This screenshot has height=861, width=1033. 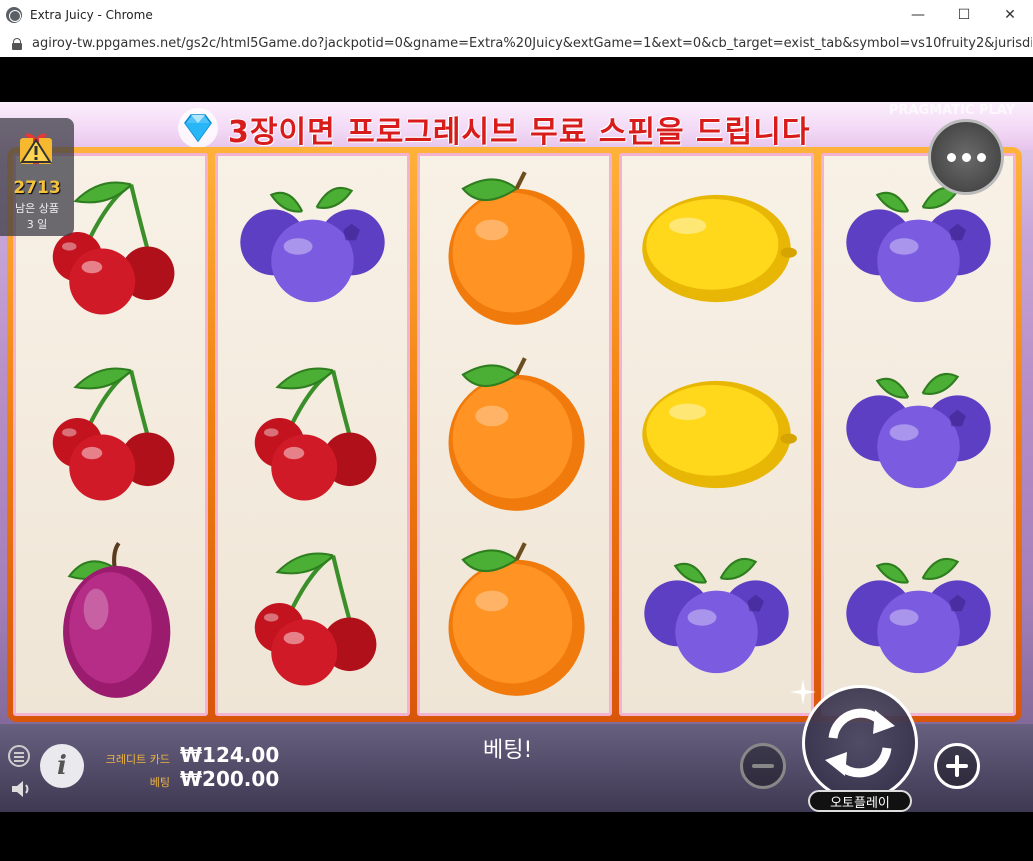 I want to click on increase-bet-button, so click(x=957, y=766).